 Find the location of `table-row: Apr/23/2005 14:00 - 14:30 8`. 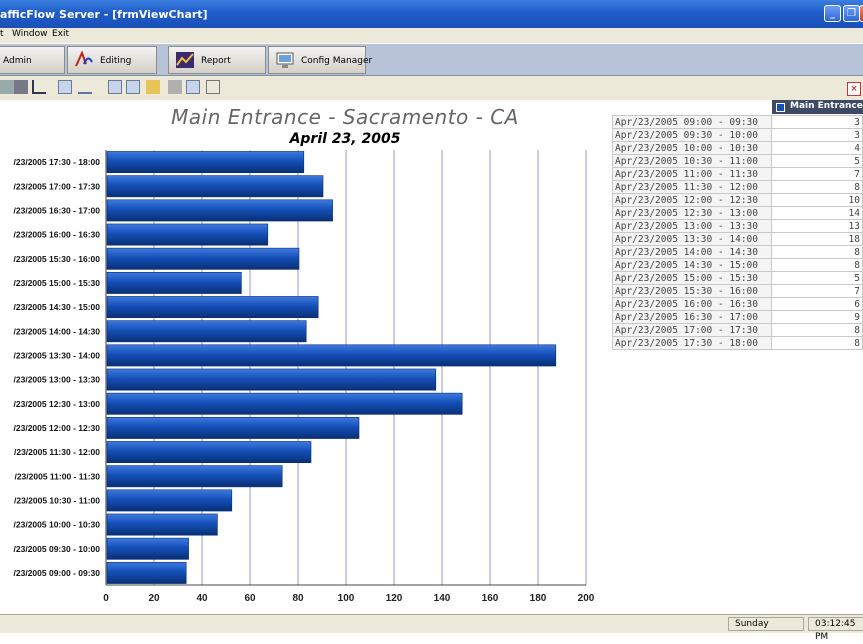

table-row: Apr/23/2005 14:00 - 14:30 8 is located at coordinates (737, 252).